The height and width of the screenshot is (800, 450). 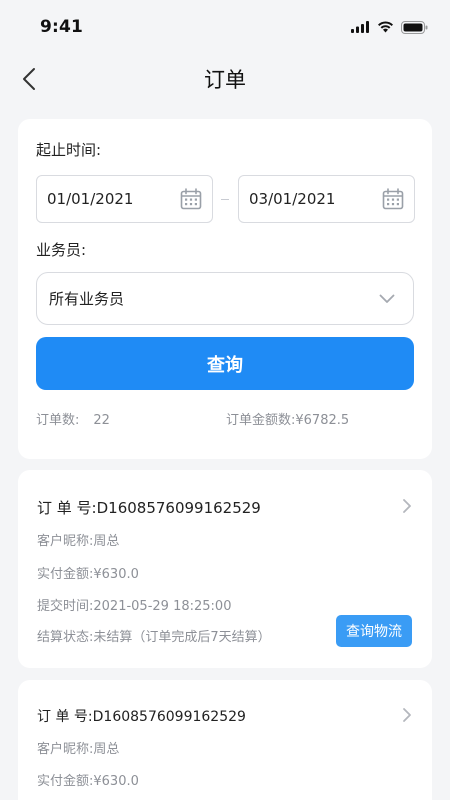 I want to click on order-count-summary: 订单数: 22, so click(x=73, y=418).